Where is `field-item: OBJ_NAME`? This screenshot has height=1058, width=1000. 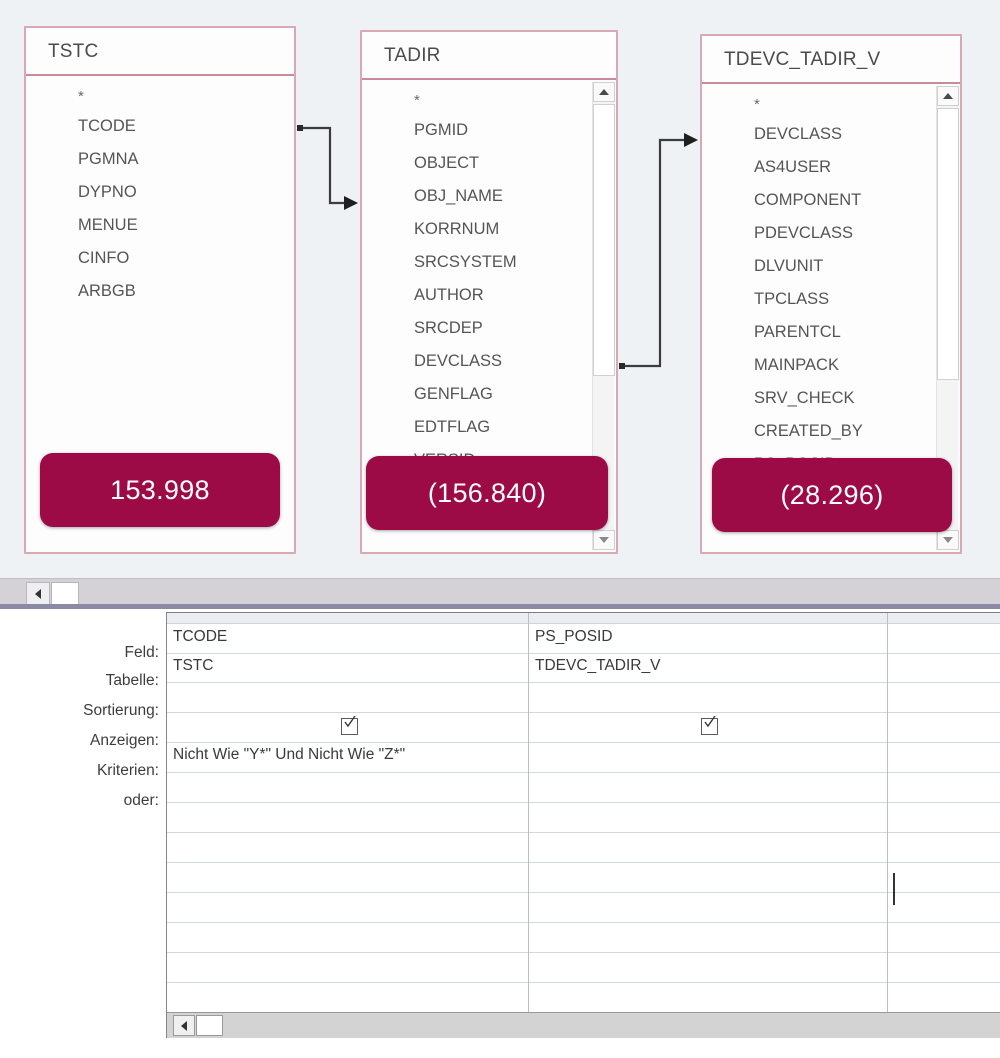
field-item: OBJ_NAME is located at coordinates (476, 196).